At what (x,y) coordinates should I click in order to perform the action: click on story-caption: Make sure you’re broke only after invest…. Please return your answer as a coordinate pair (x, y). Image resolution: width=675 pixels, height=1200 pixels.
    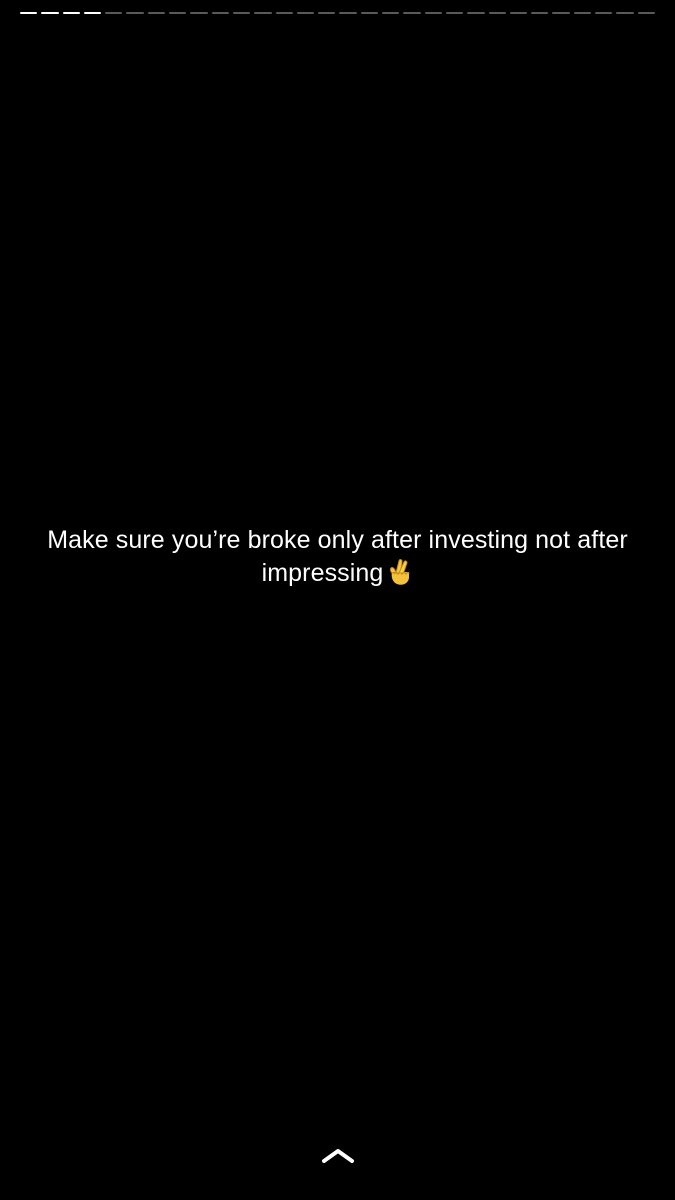
    Looking at the image, I should click on (337, 557).